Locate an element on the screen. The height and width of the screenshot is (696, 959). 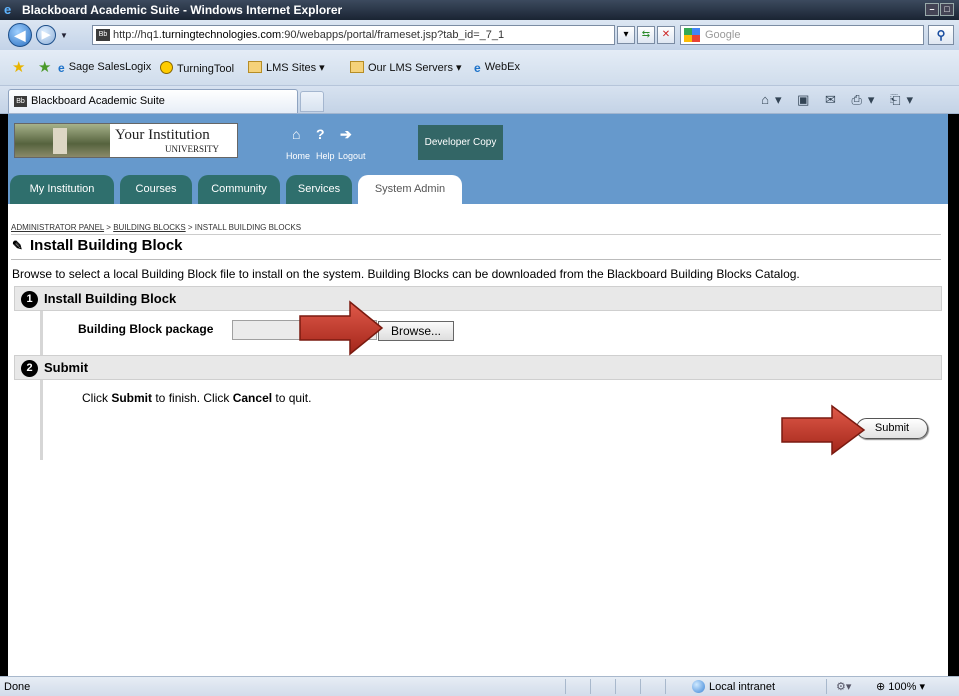
fav-label: WebEx is located at coordinates (502, 67).